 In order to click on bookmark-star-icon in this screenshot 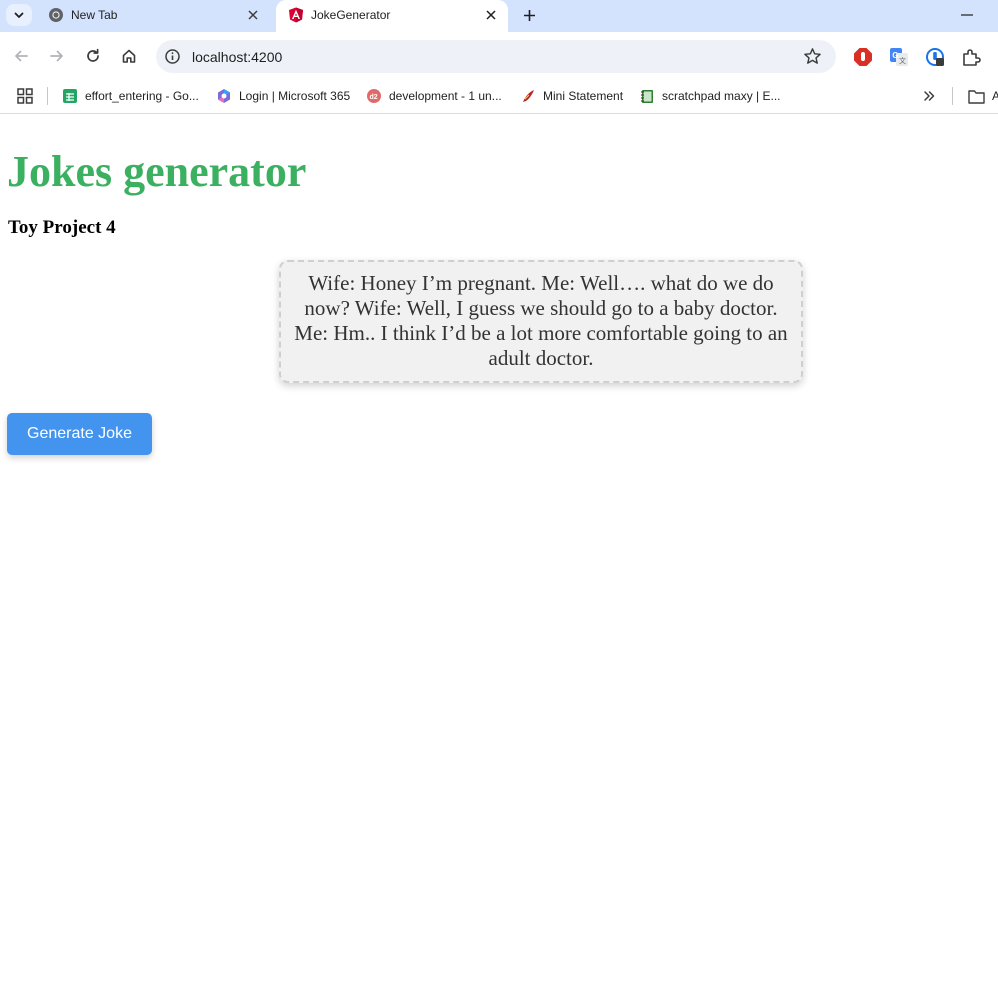, I will do `click(812, 56)`.